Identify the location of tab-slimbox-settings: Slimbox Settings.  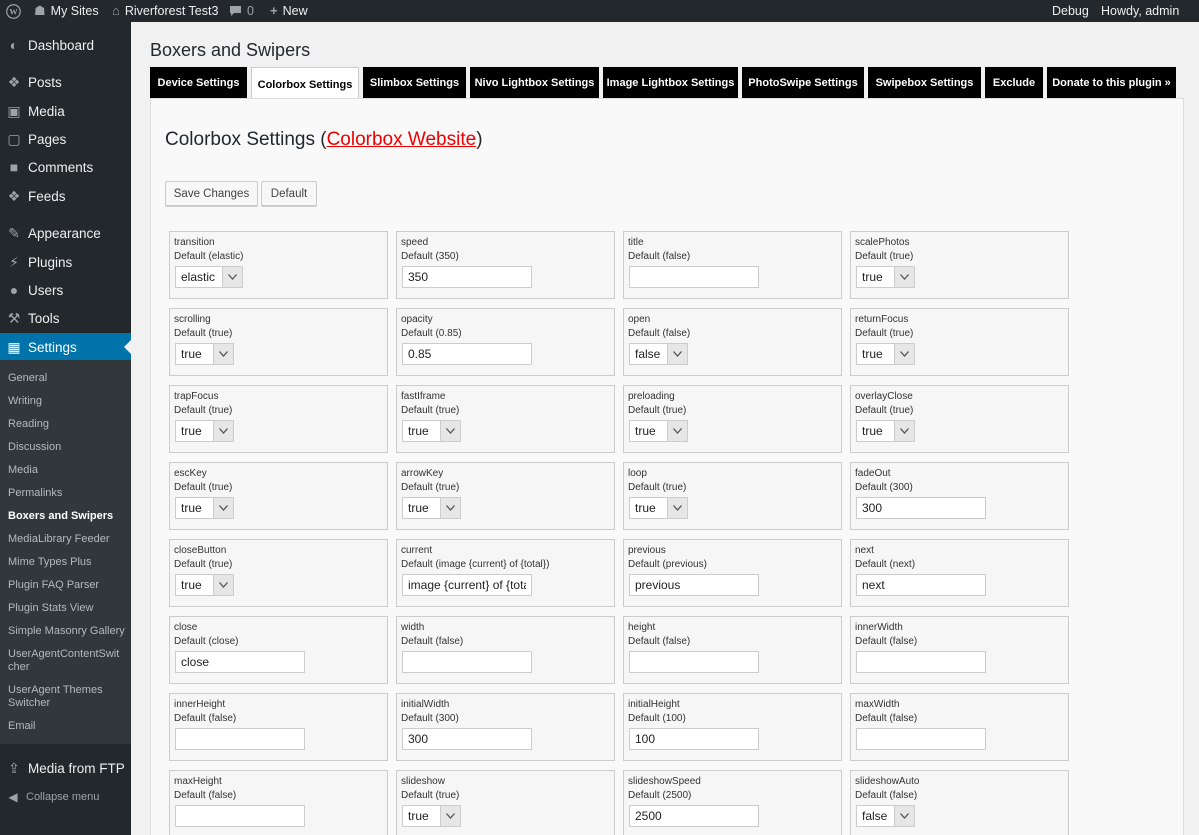
(414, 83).